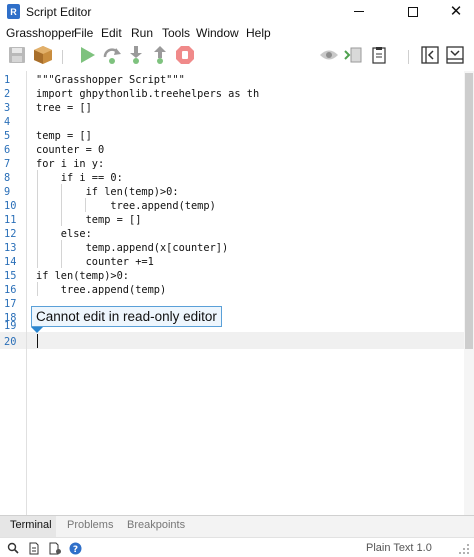  I want to click on line-number: 19, so click(10, 326).